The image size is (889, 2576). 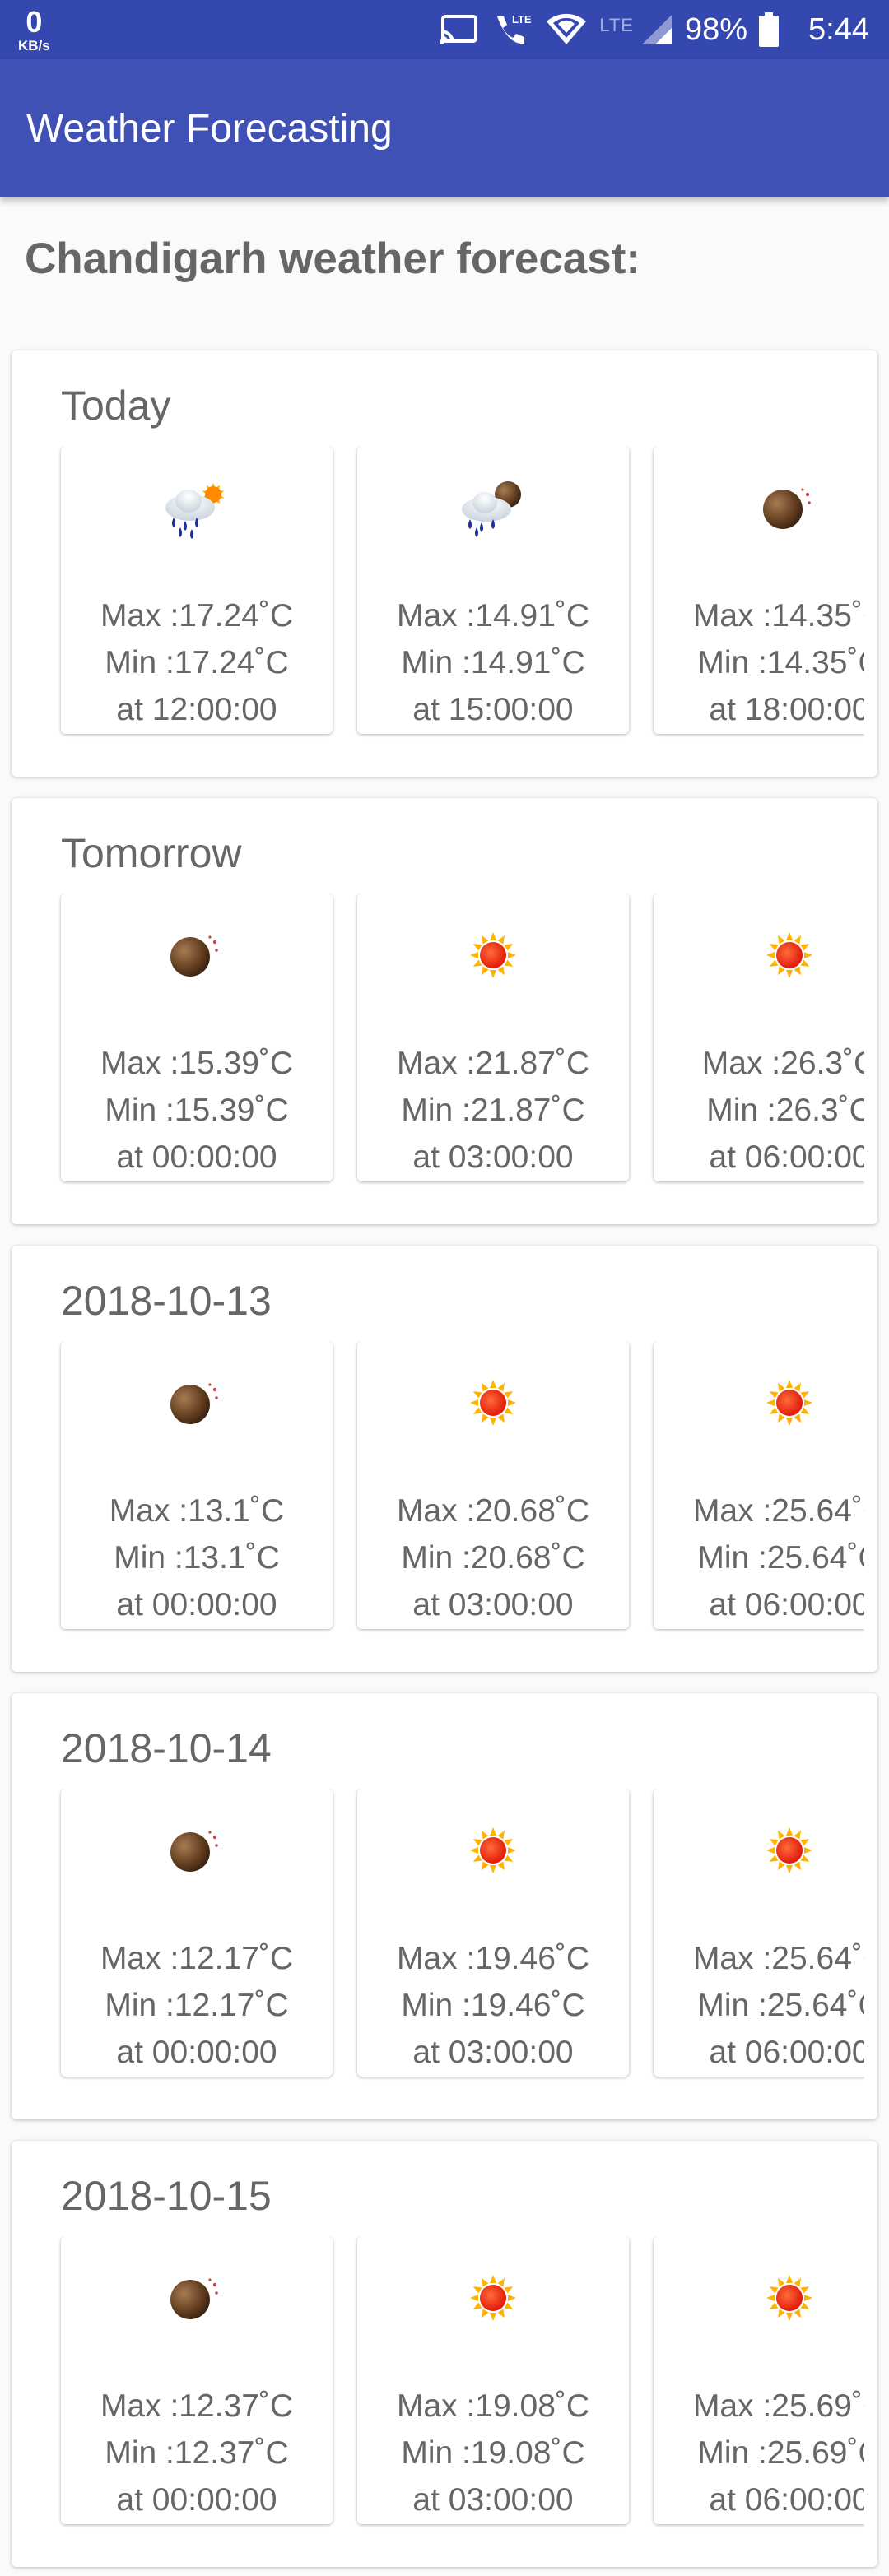 What do you see at coordinates (197, 662) in the screenshot?
I see `min-temp: Min :17.24˚C` at bounding box center [197, 662].